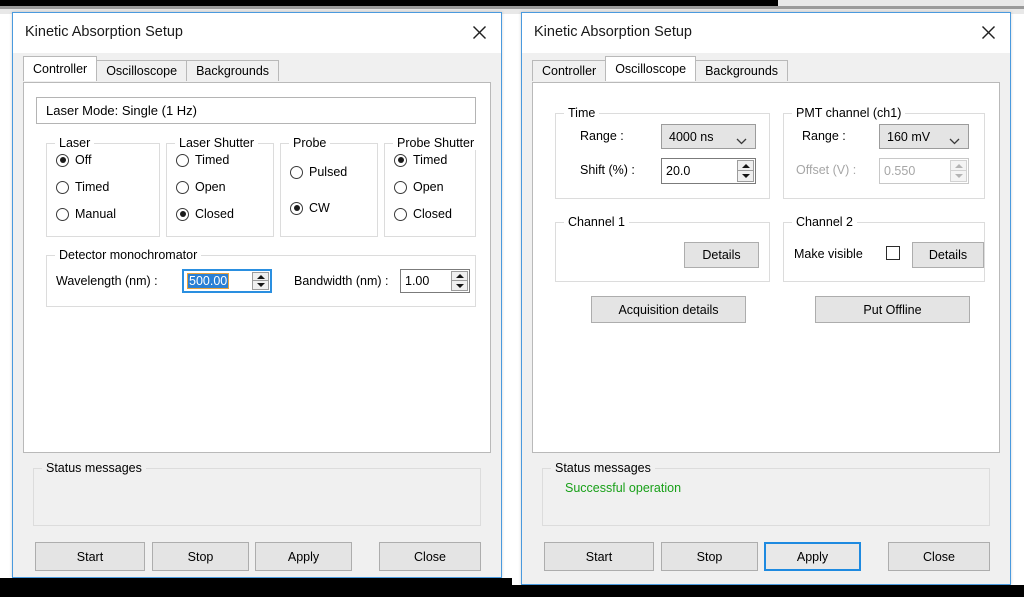  What do you see at coordinates (73, 160) in the screenshot?
I see `radio-laser-off: Off` at bounding box center [73, 160].